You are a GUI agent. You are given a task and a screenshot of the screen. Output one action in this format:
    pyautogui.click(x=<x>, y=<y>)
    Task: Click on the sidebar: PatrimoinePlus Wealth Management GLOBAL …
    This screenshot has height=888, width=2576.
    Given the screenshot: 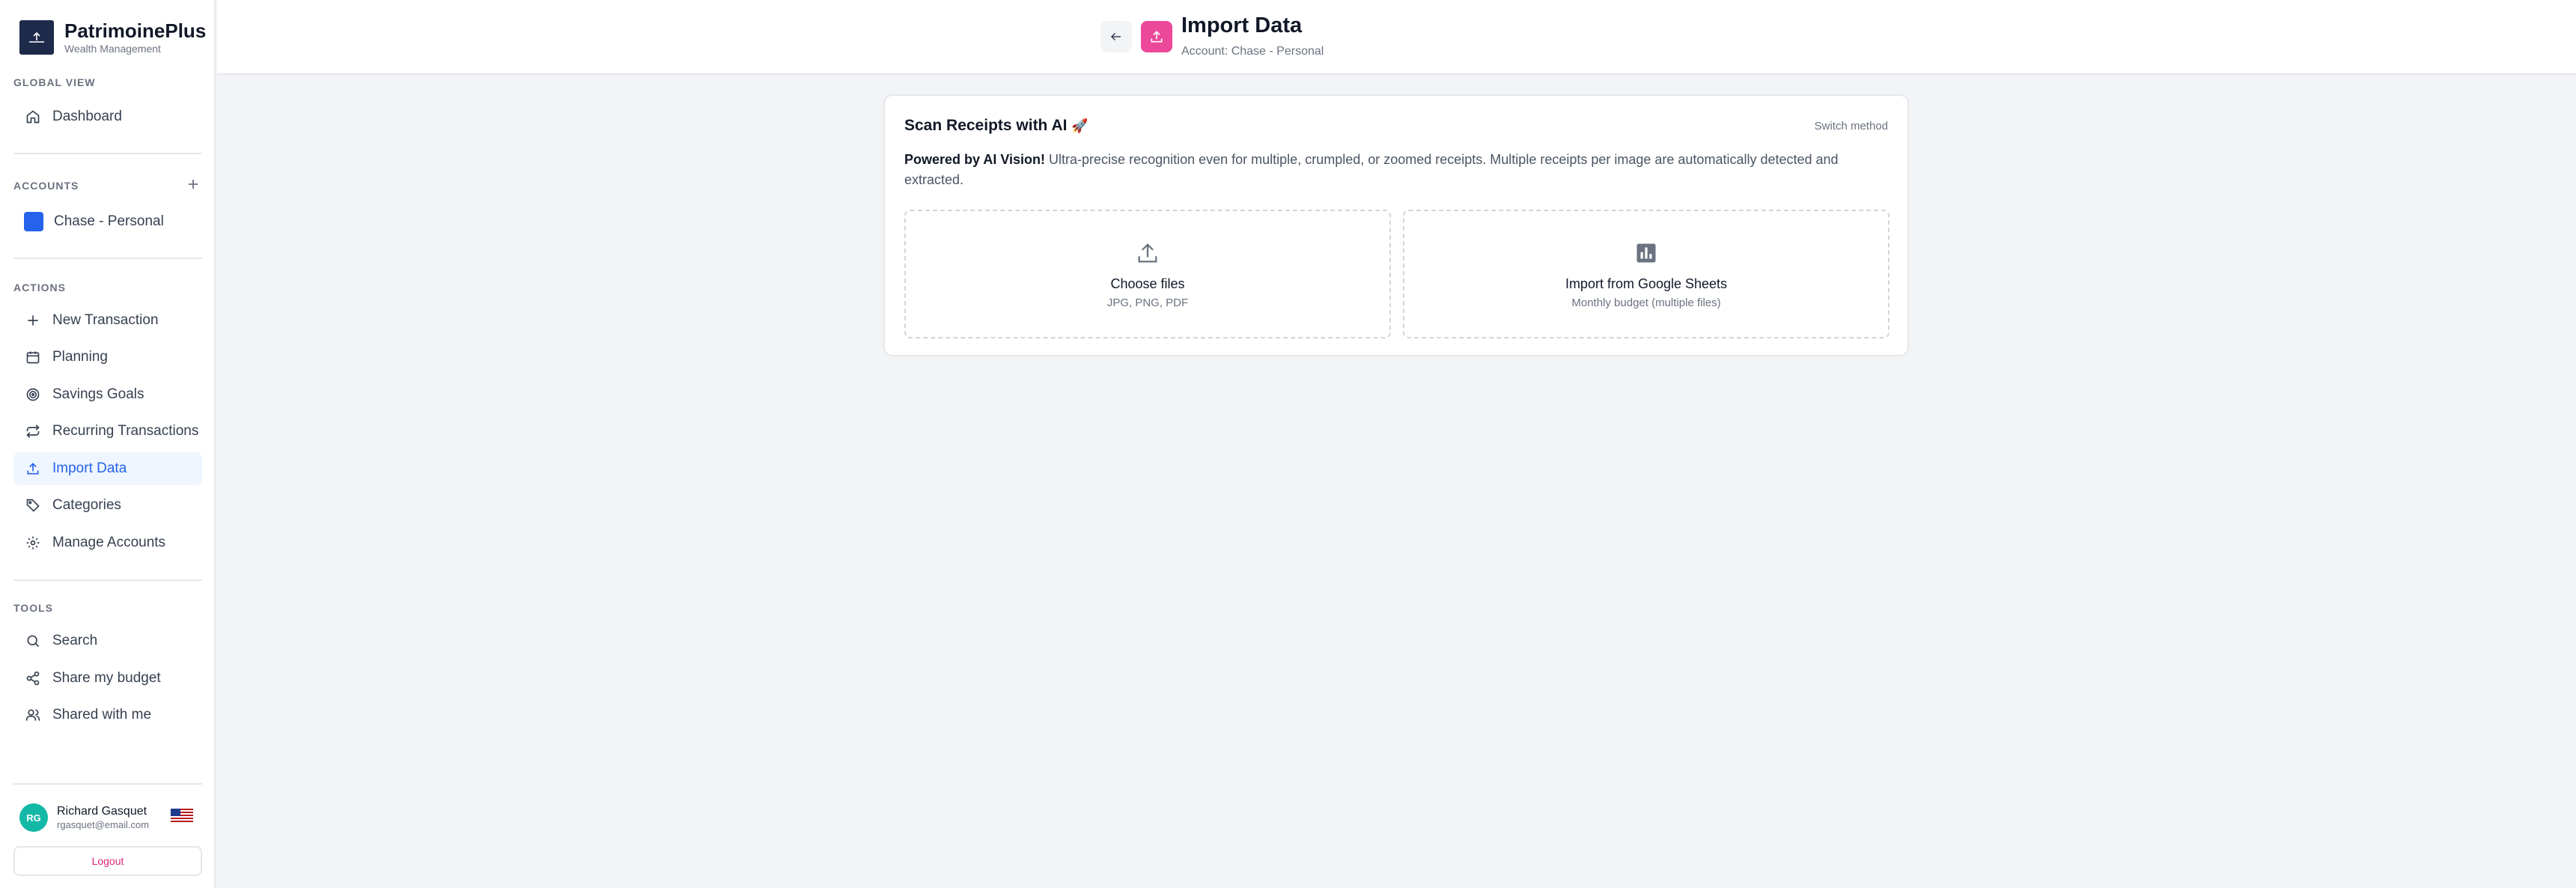 What is the action you would take?
    pyautogui.click(x=108, y=444)
    